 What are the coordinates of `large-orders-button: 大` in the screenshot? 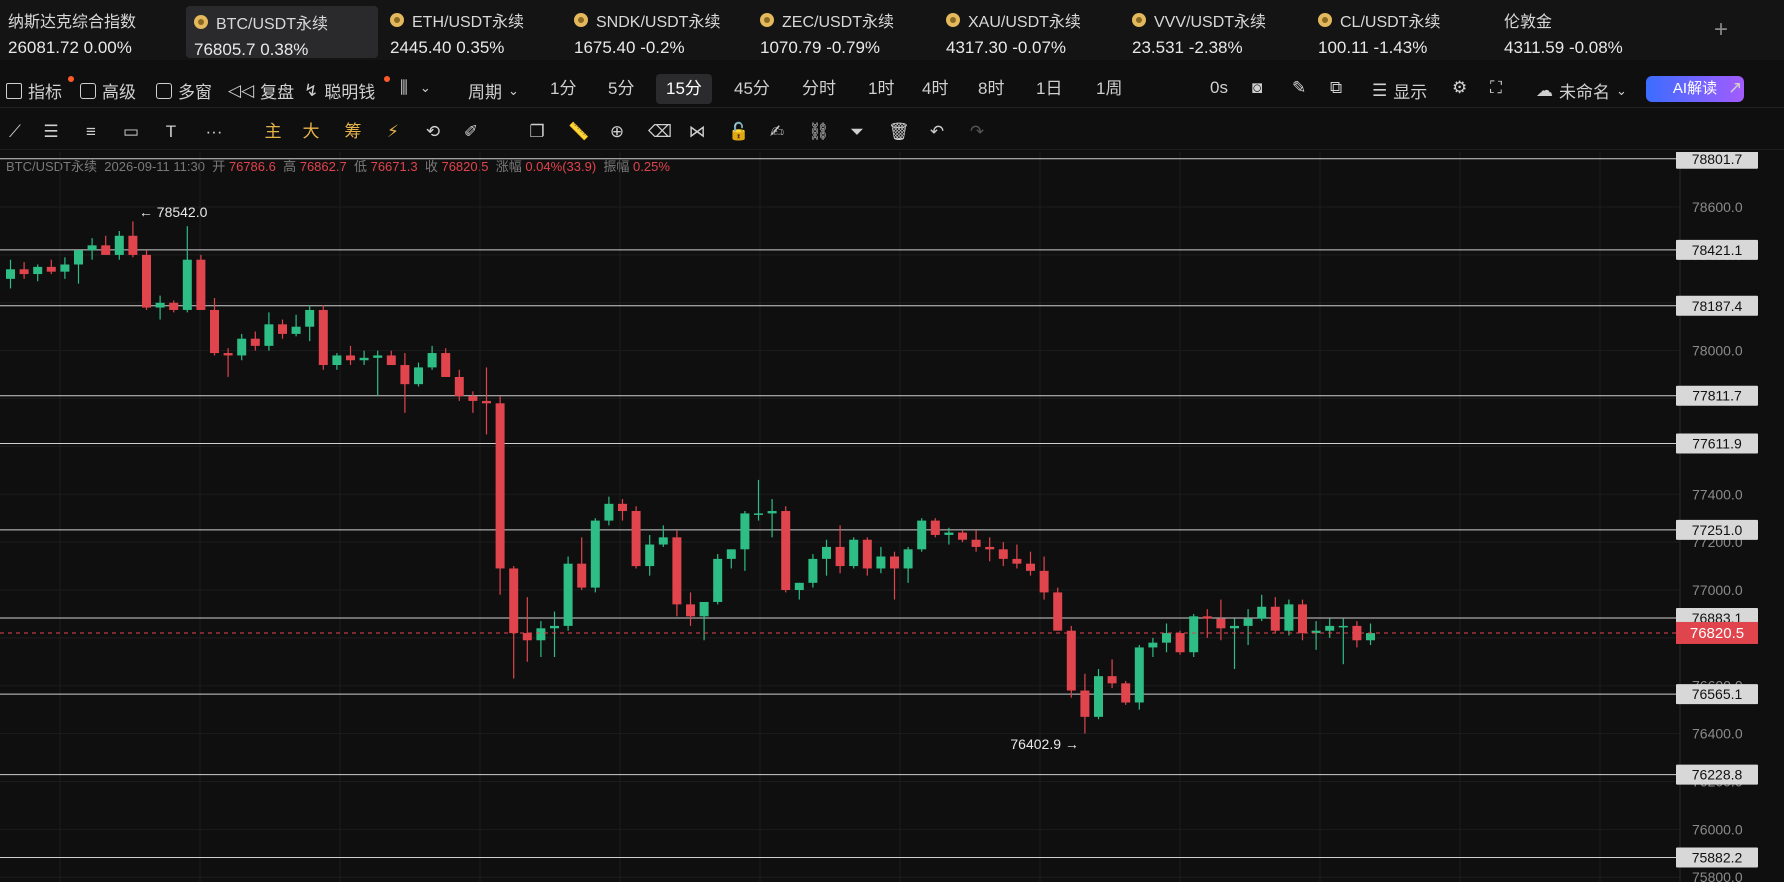 It's located at (311, 132).